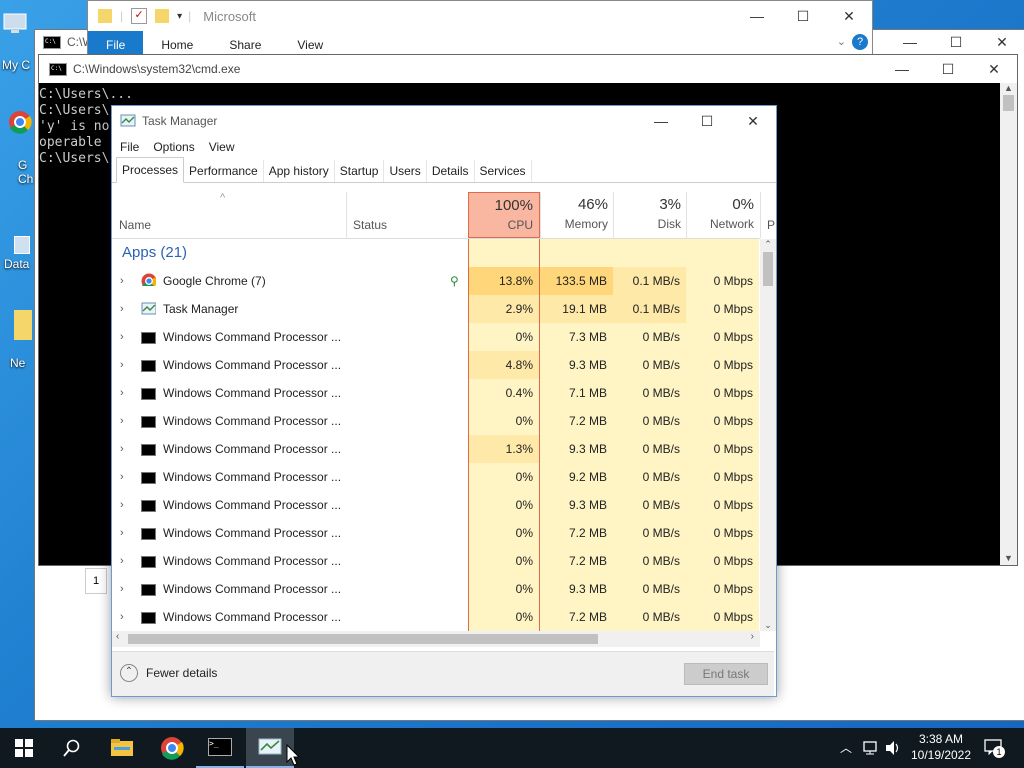 This screenshot has height=768, width=1024. What do you see at coordinates (299, 171) in the screenshot?
I see `tab-app-history: App history` at bounding box center [299, 171].